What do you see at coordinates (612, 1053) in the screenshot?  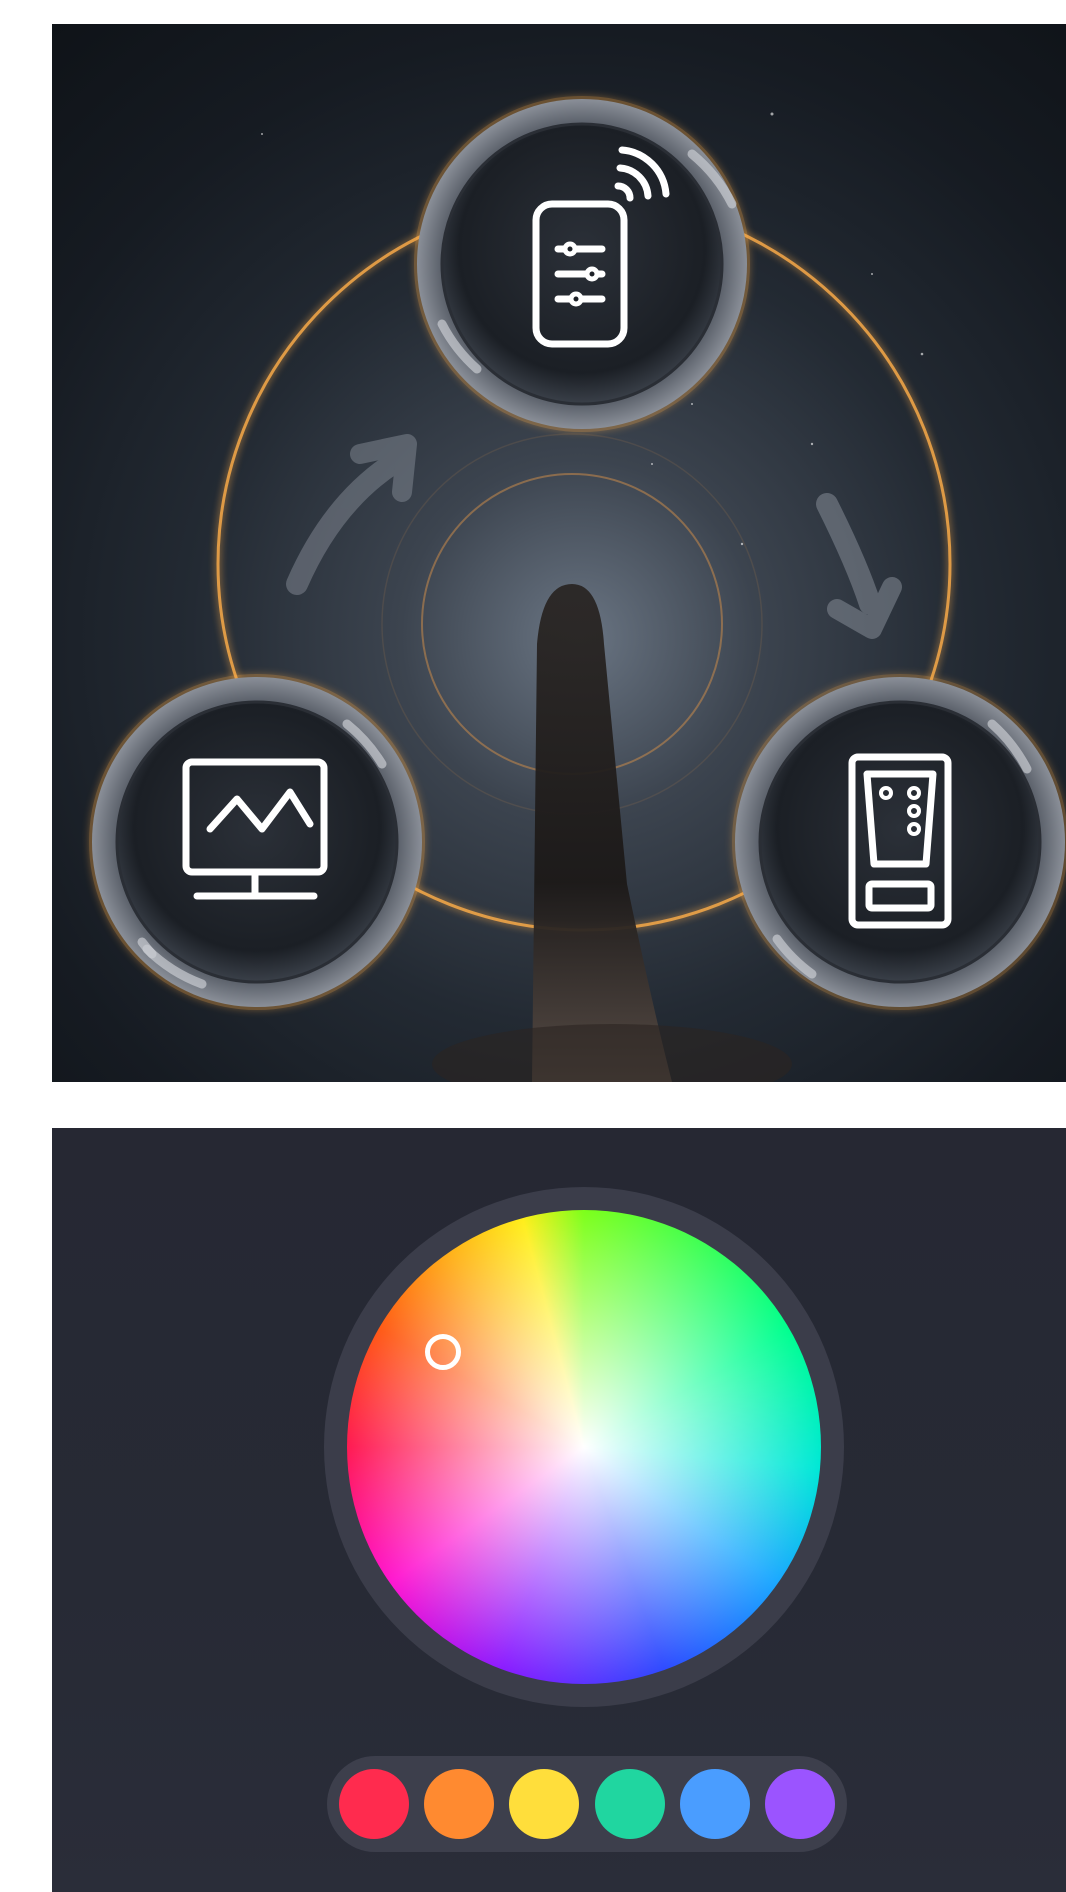 I see `hand-shadow` at bounding box center [612, 1053].